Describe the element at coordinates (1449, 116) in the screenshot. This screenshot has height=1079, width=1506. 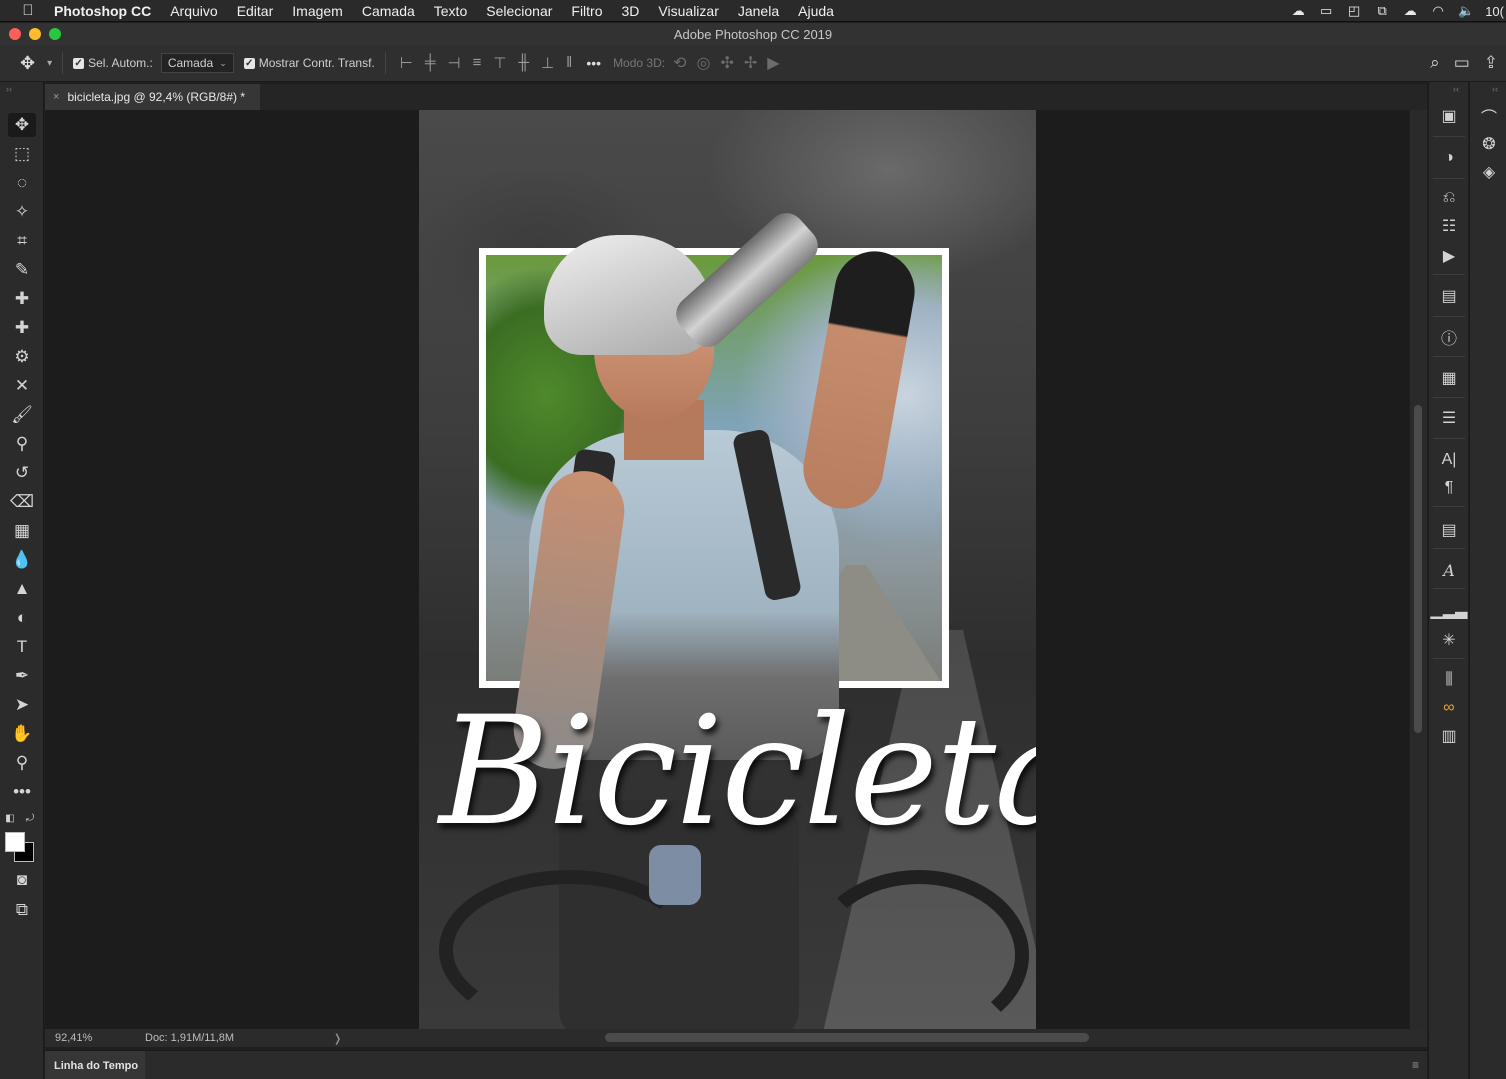
I see `libraries-icon: ▣` at that location.